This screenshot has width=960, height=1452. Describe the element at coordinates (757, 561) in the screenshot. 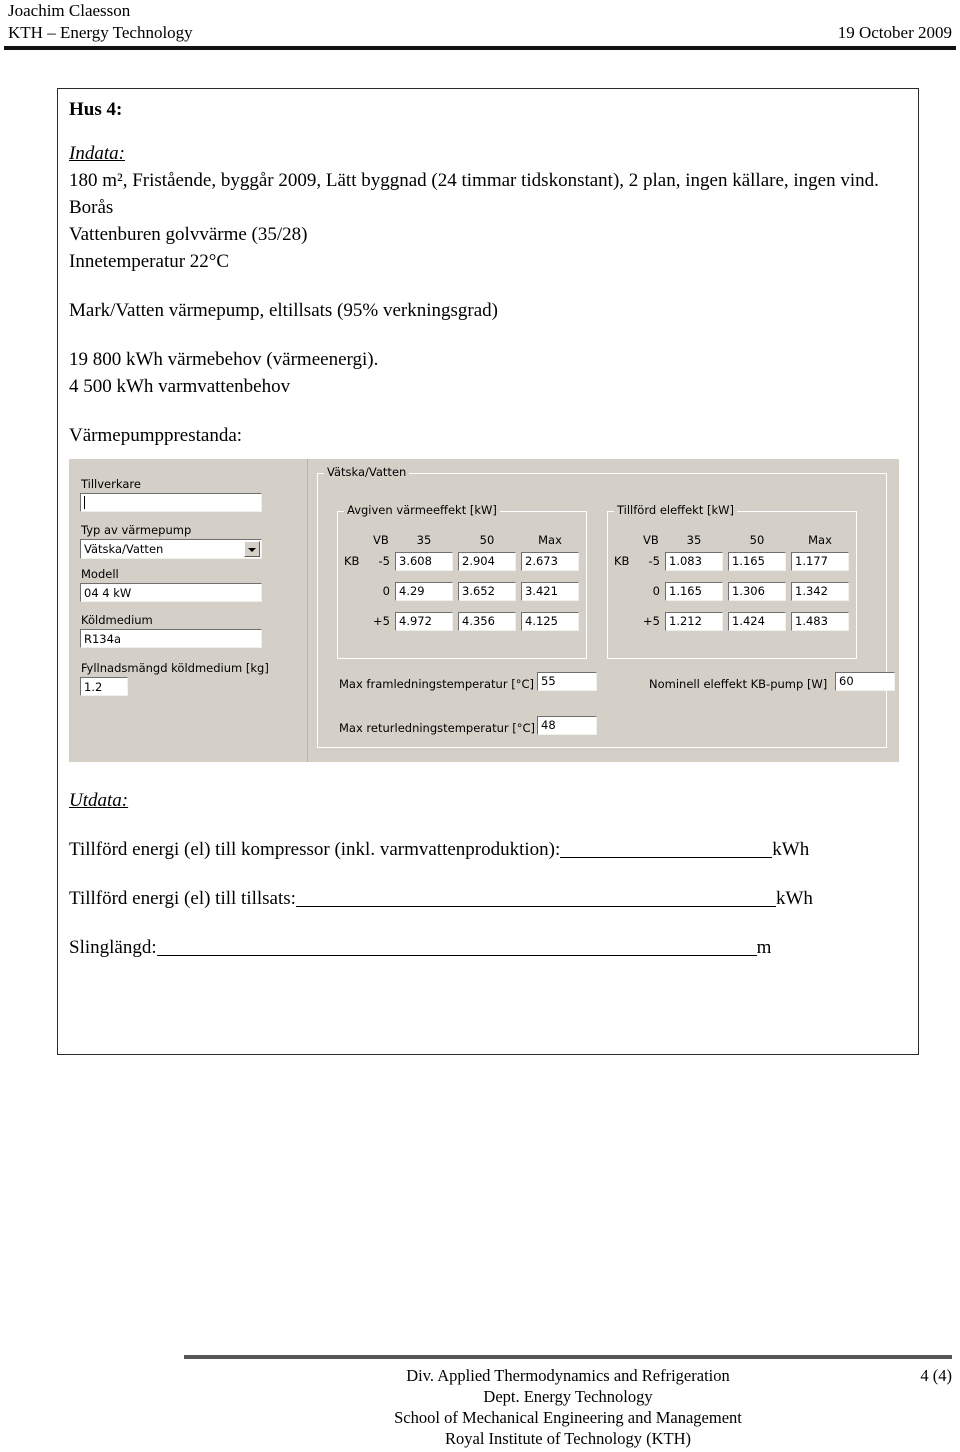

I see `power-cell-0-1: 1.165` at that location.